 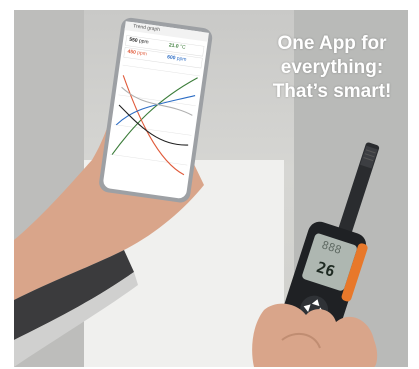 I want to click on tagline: One App for everything: That’s smart!, so click(x=330, y=68).